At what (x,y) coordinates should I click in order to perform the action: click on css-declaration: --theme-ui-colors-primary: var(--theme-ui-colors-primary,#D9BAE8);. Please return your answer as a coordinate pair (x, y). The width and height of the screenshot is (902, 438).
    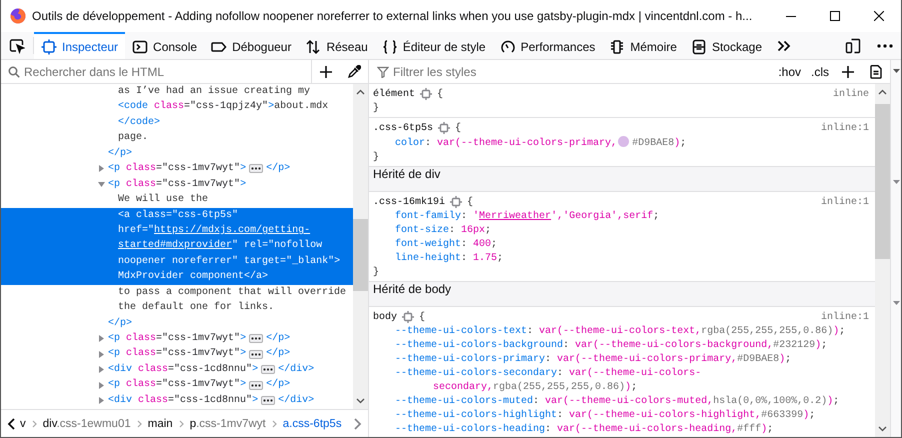
    Looking at the image, I should click on (622, 360).